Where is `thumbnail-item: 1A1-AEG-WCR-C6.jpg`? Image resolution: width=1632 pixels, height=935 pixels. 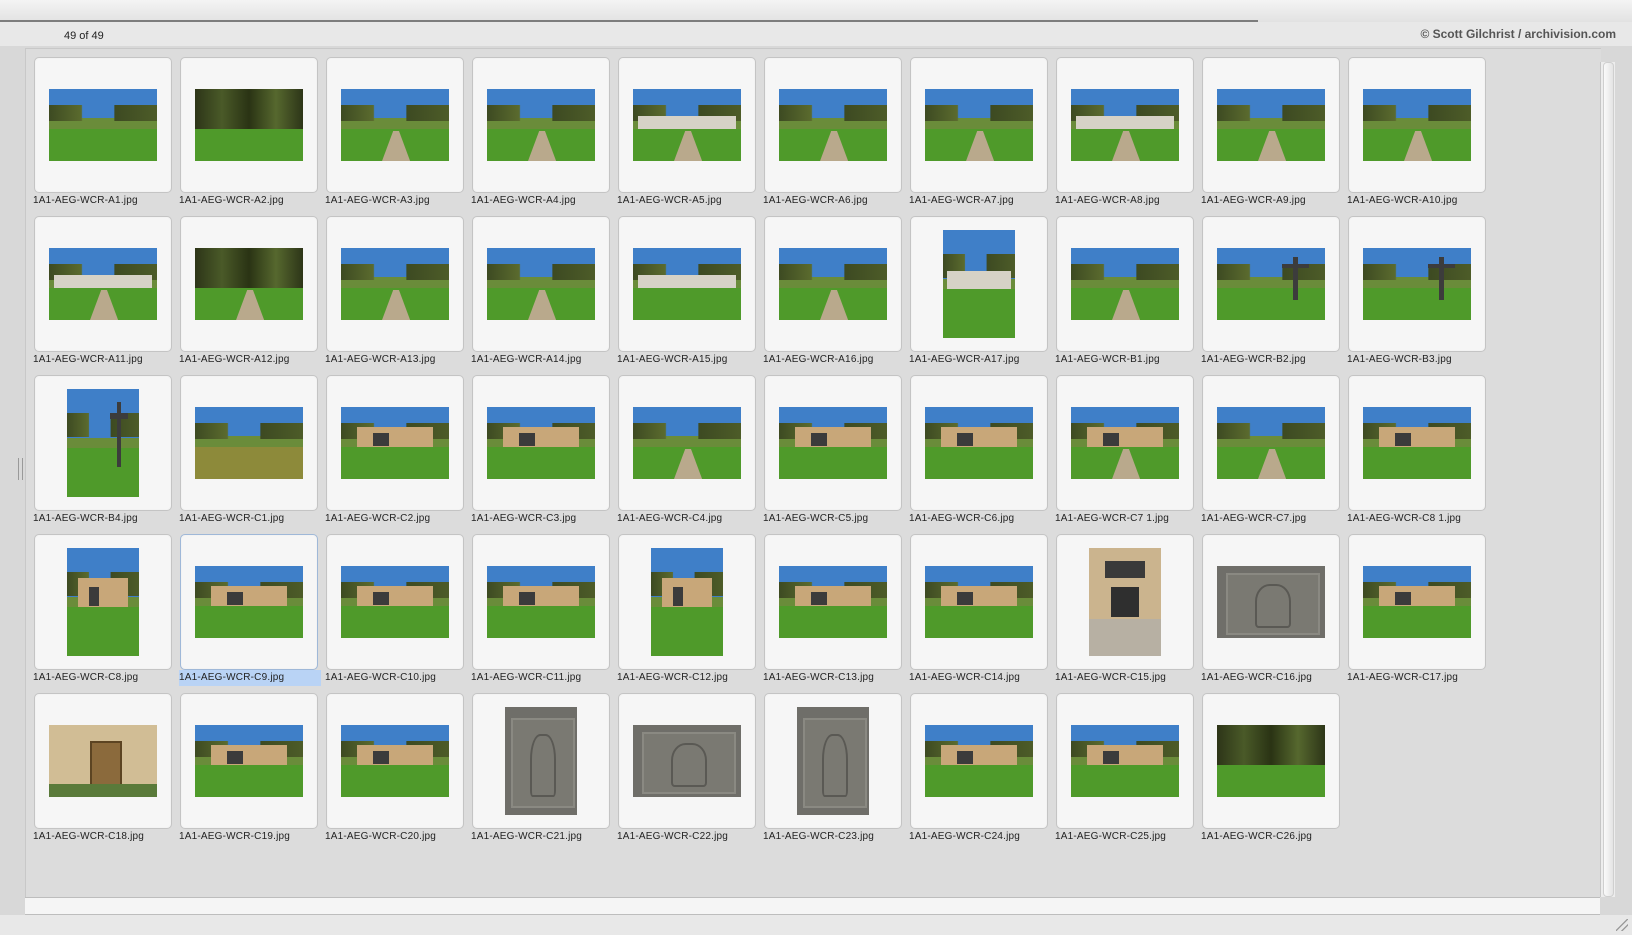 thumbnail-item: 1A1-AEG-WCR-C6.jpg is located at coordinates (978, 450).